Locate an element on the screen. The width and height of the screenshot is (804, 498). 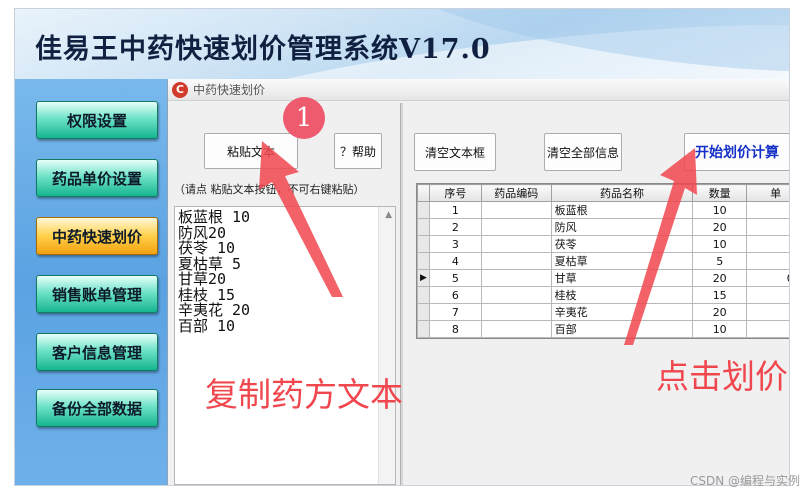
table-header-row: 序号 药品编码 药品名称 数量 单 is located at coordinates (603, 193).